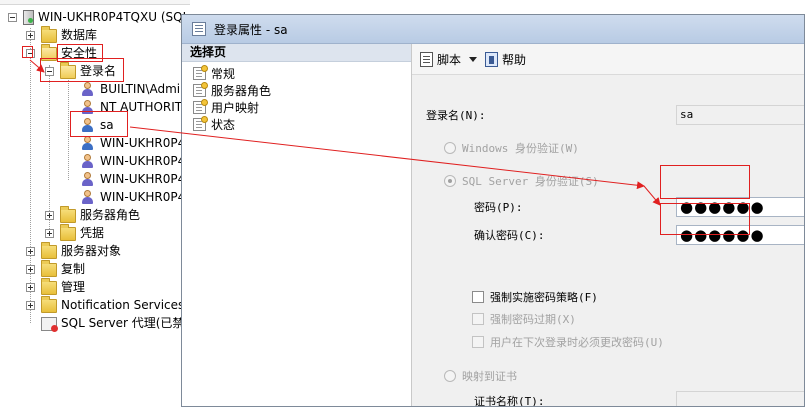 This screenshot has height=407, width=805. Describe the element at coordinates (251, 29) in the screenshot. I see `dialog-title: 登录属性 - sa` at that location.